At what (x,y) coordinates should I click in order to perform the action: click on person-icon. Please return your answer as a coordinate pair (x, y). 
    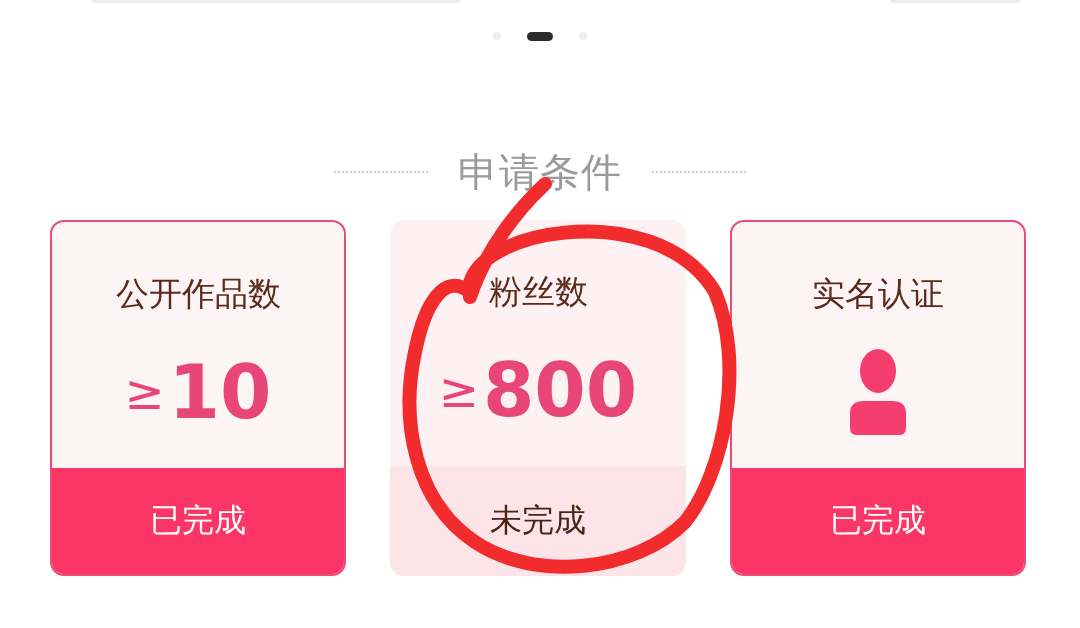
    Looking at the image, I should click on (878, 392).